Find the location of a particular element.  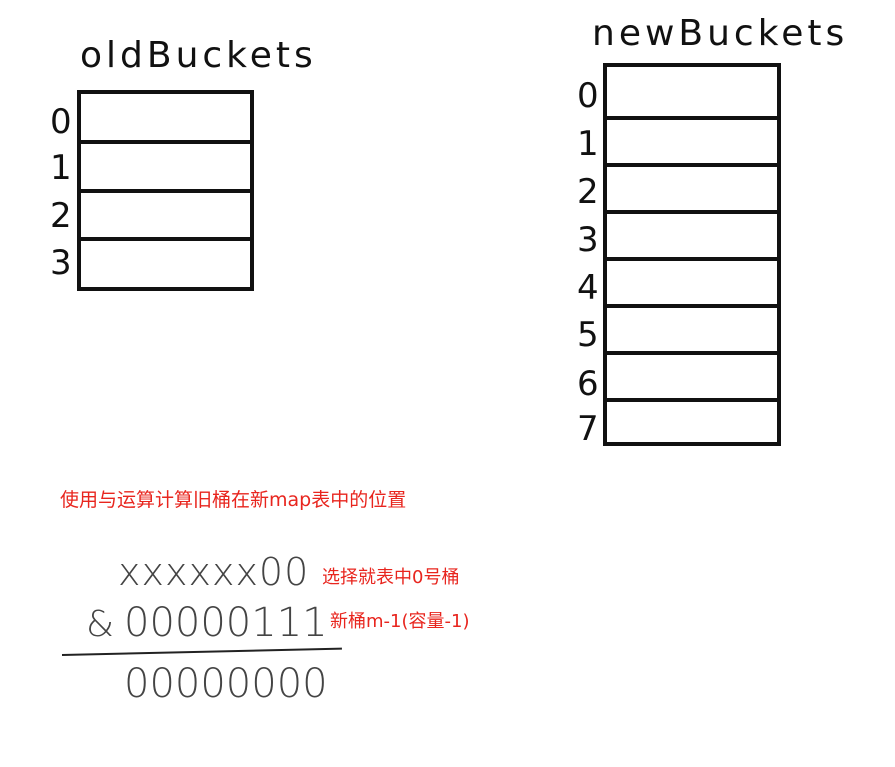

operand-a: xxxxxx00 is located at coordinates (214, 572).